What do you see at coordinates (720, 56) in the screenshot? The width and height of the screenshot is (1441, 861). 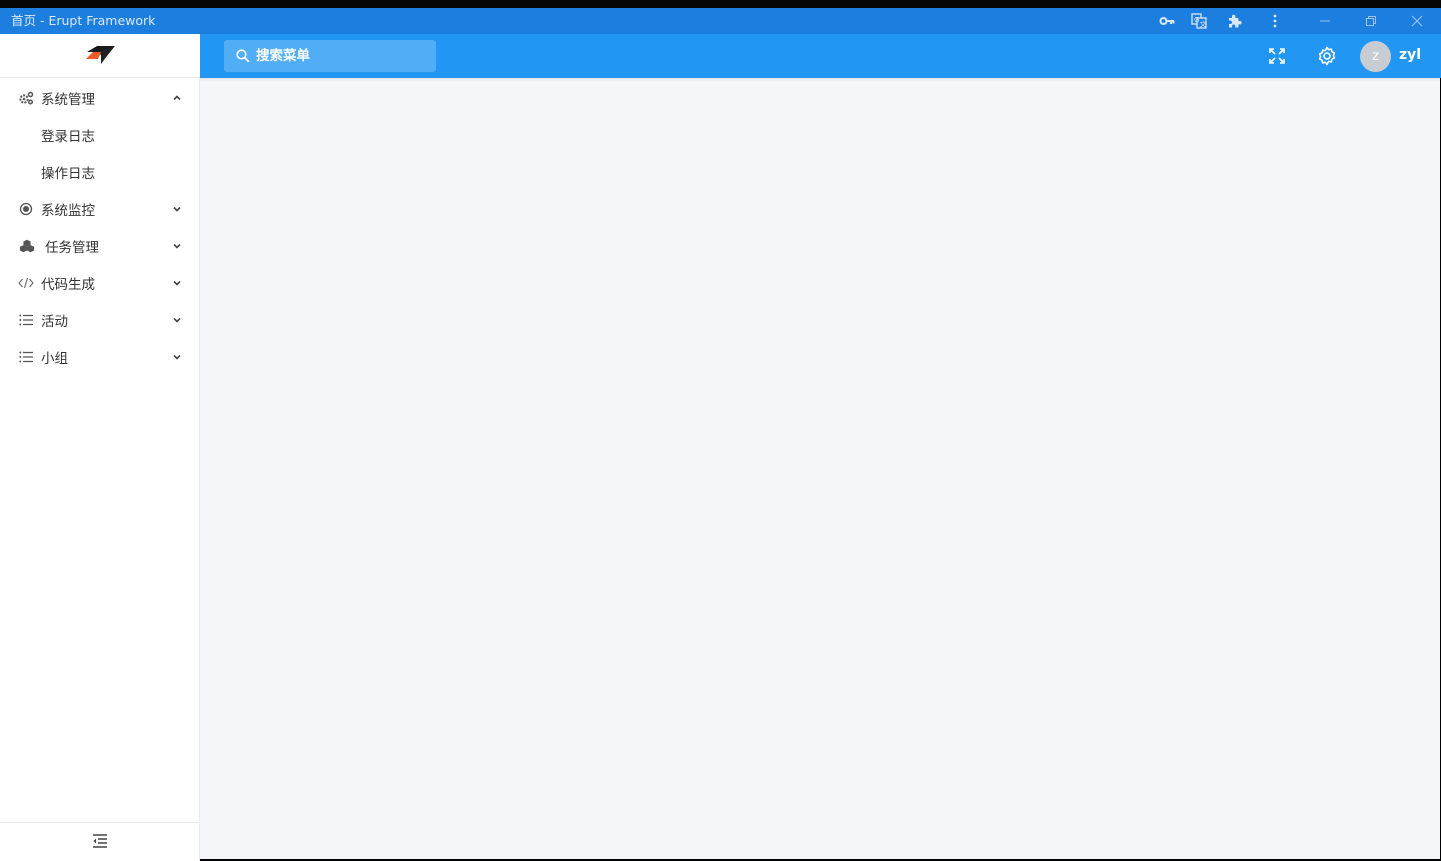 I see `app-header: z zyl` at bounding box center [720, 56].